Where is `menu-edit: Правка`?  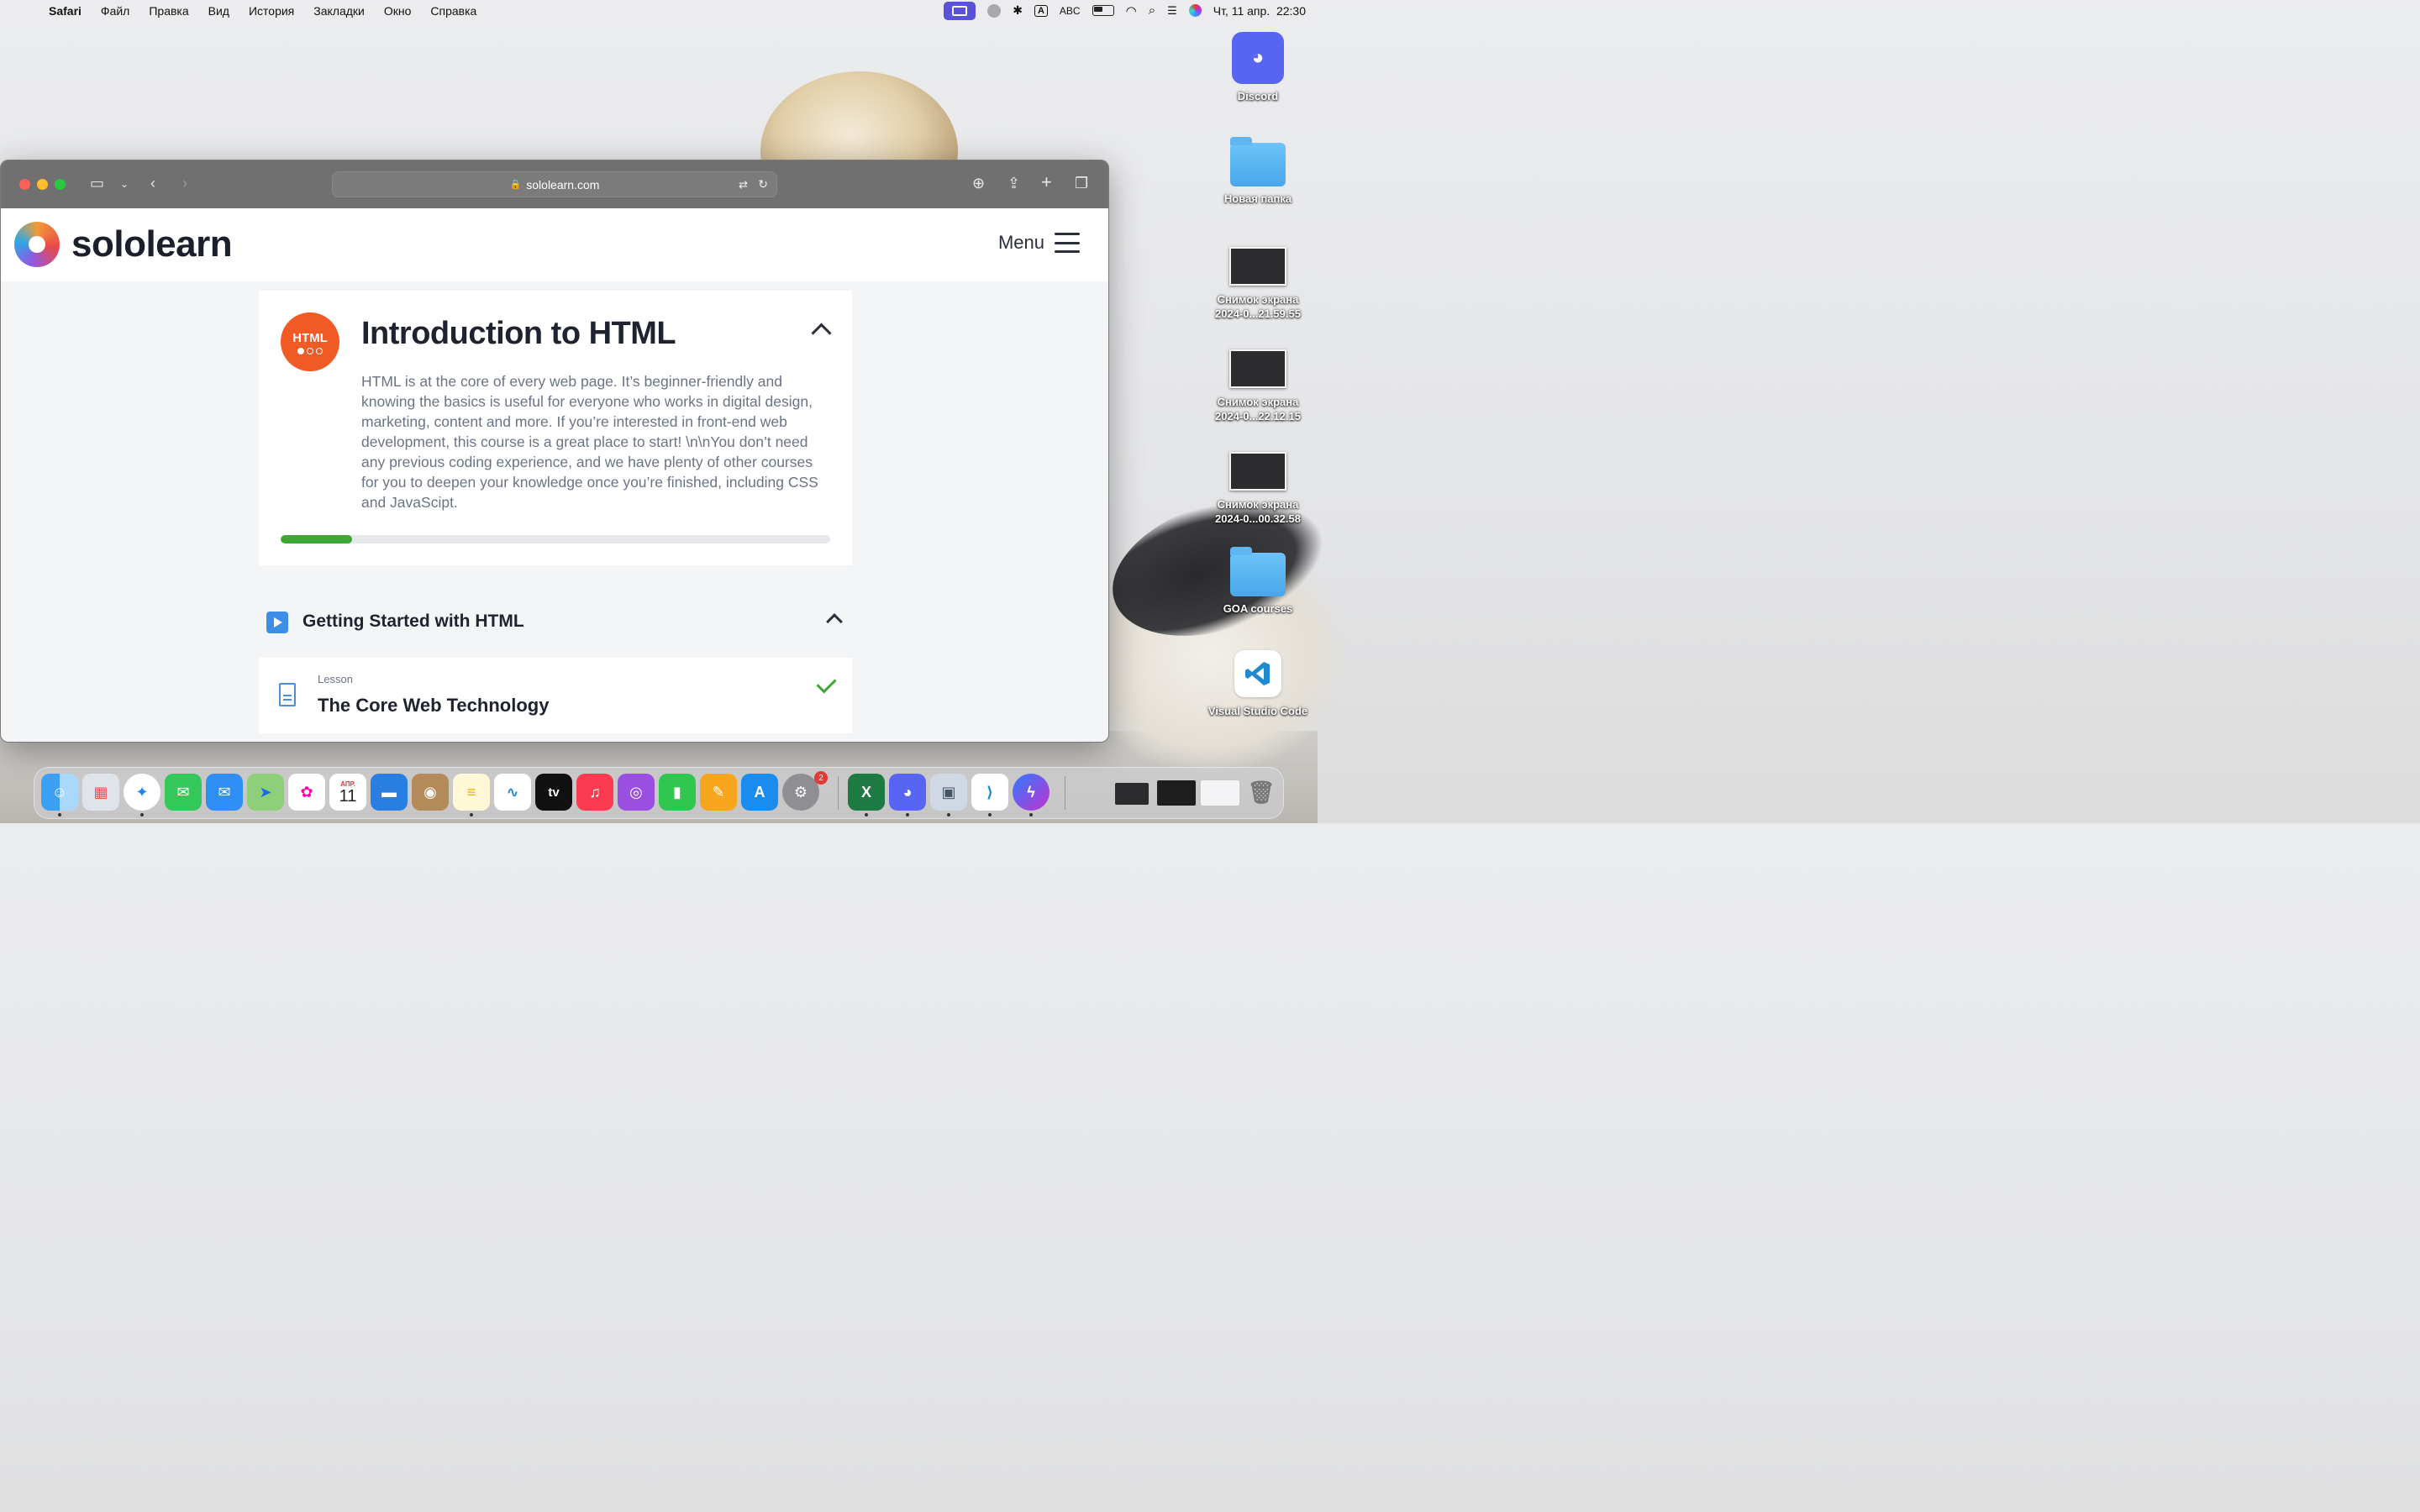
menu-edit: Правка is located at coordinates (168, 11).